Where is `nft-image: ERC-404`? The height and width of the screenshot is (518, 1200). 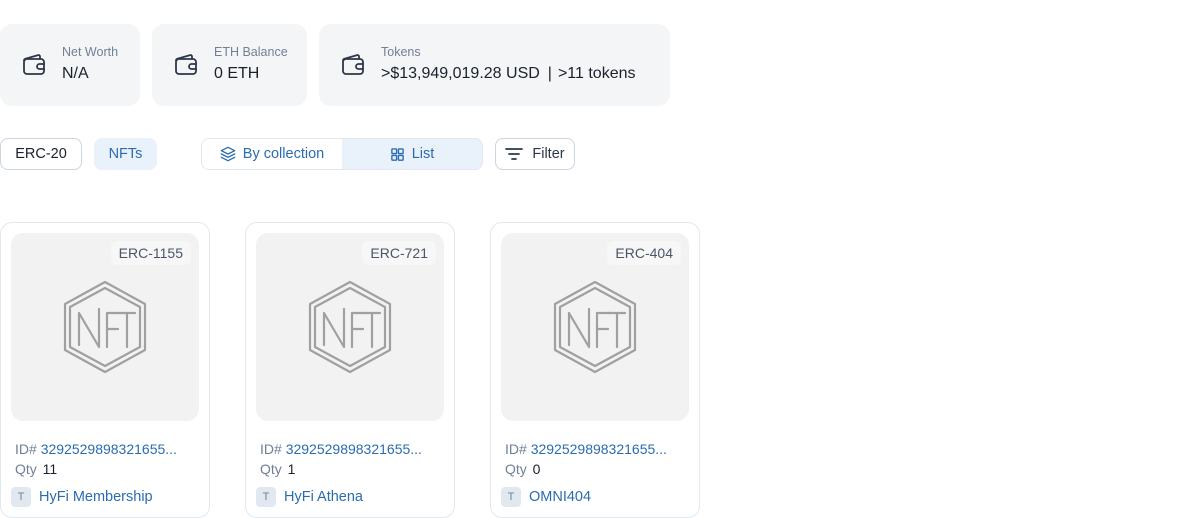 nft-image: ERC-404 is located at coordinates (595, 327).